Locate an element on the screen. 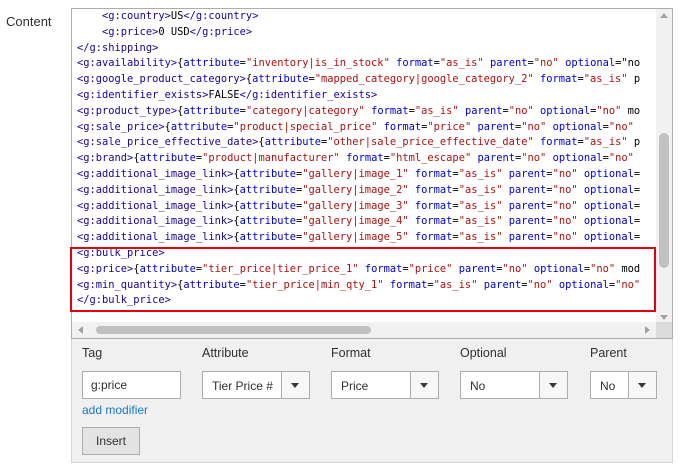  horizontal-scrollbar is located at coordinates (364, 330).